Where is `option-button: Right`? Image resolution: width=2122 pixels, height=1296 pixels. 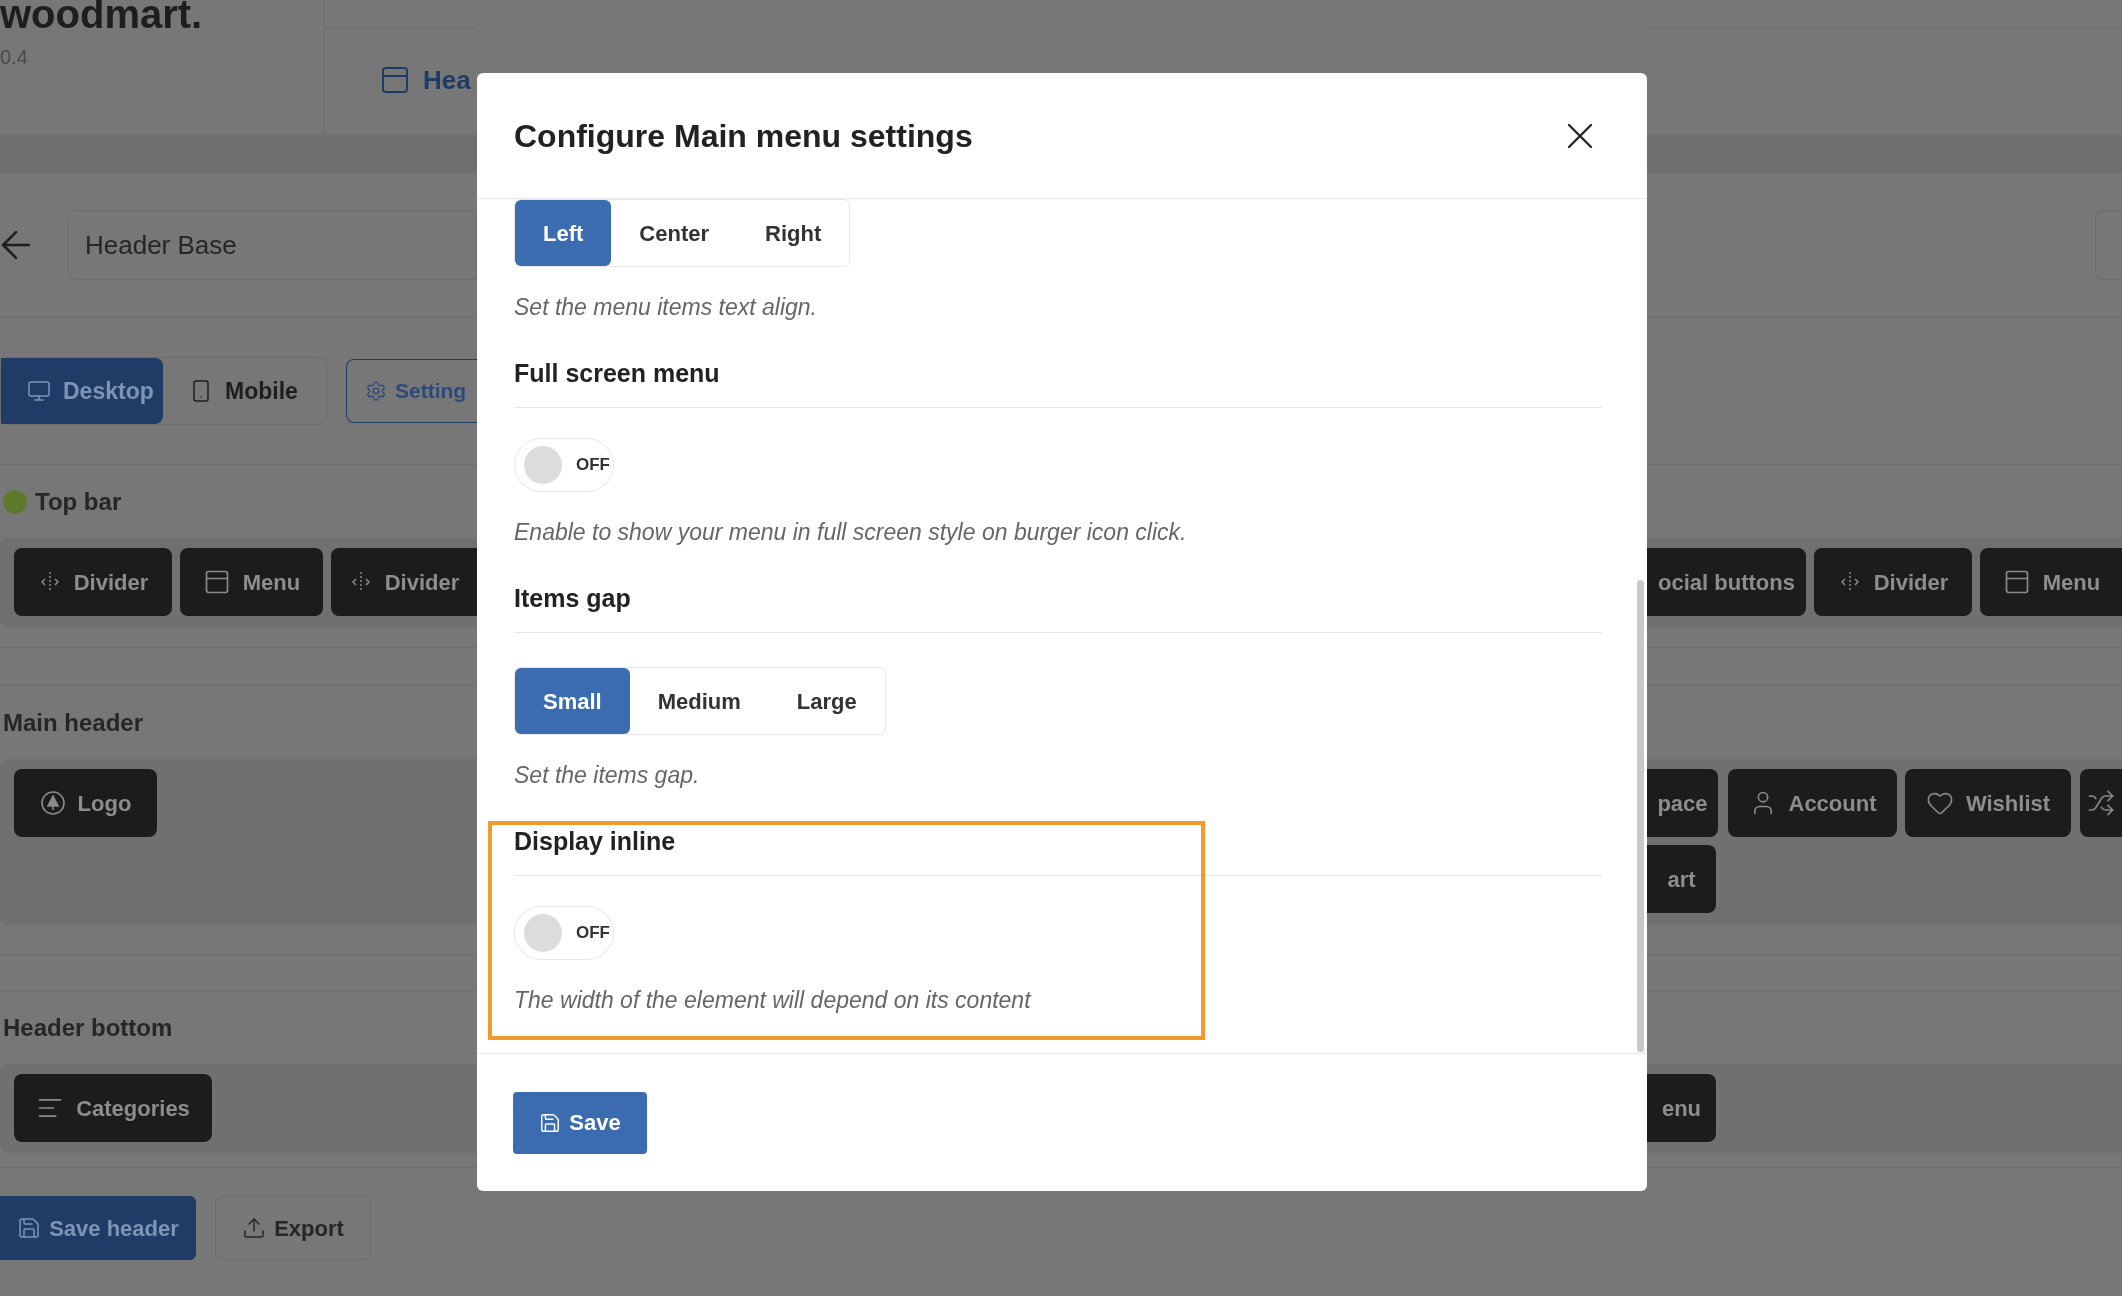 option-button: Right is located at coordinates (793, 233).